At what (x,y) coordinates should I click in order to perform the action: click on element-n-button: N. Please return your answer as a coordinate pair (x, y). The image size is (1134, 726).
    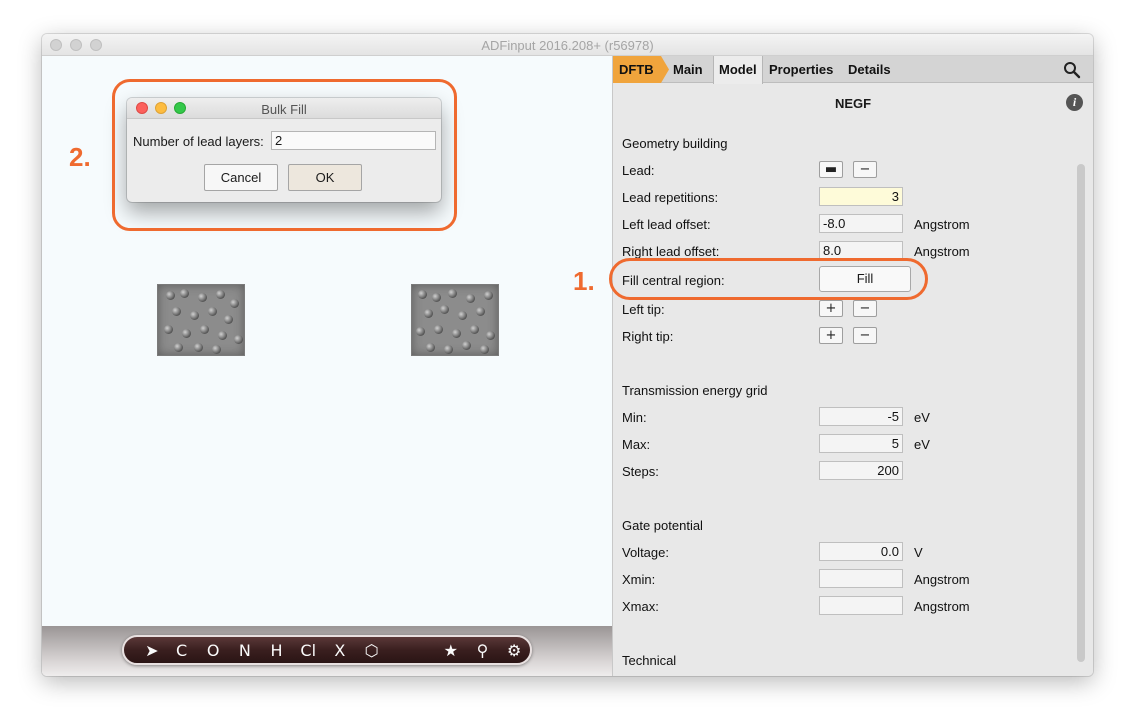
    Looking at the image, I should click on (245, 650).